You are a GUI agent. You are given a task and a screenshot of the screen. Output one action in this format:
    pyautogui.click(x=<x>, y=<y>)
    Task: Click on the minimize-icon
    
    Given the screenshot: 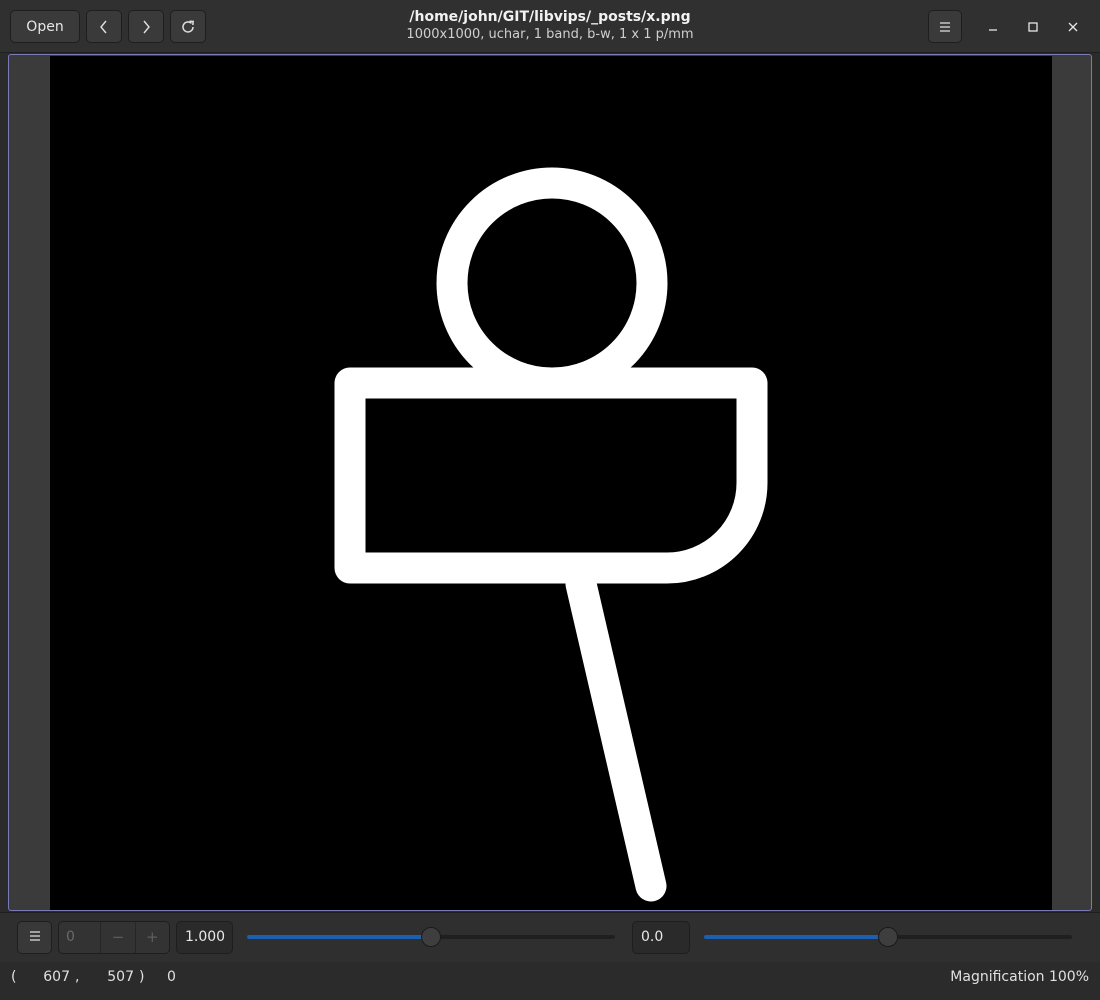 What is the action you would take?
    pyautogui.click(x=993, y=27)
    